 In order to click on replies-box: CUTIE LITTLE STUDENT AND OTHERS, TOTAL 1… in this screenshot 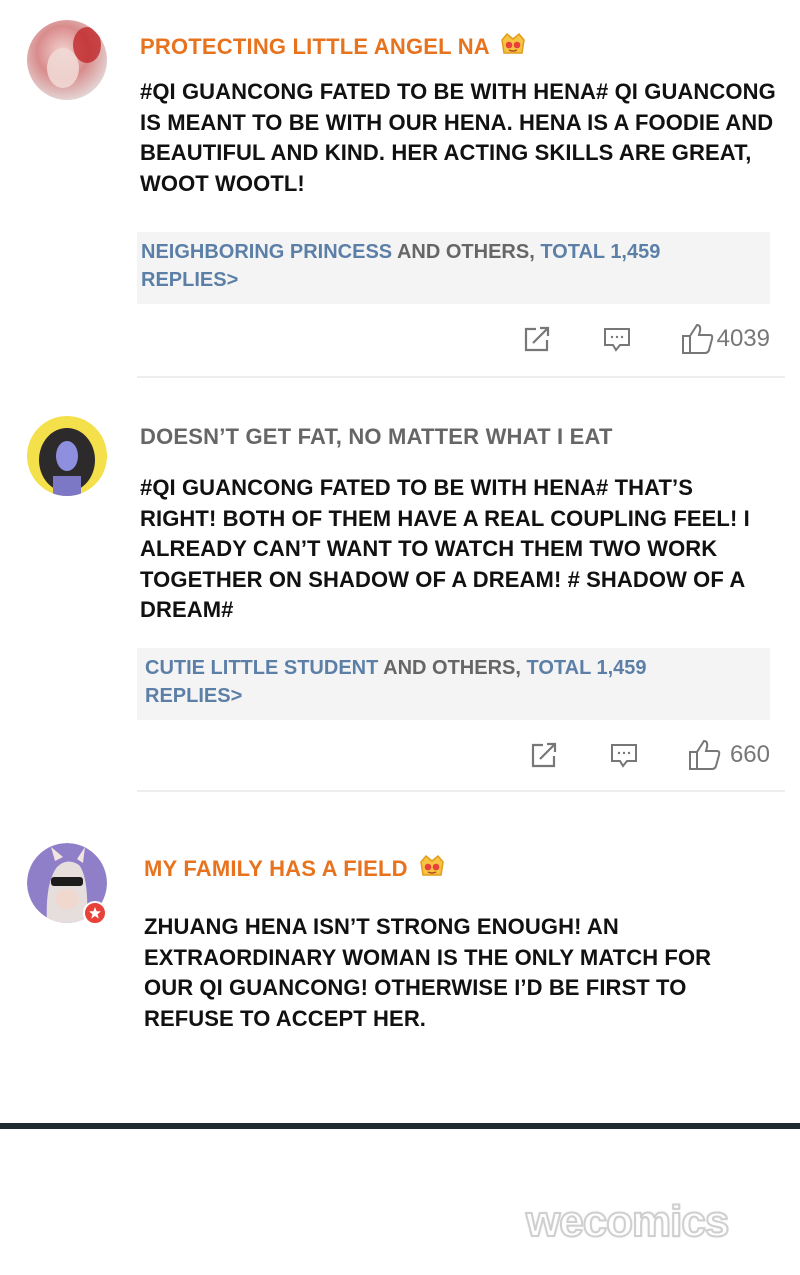, I will do `click(453, 684)`.